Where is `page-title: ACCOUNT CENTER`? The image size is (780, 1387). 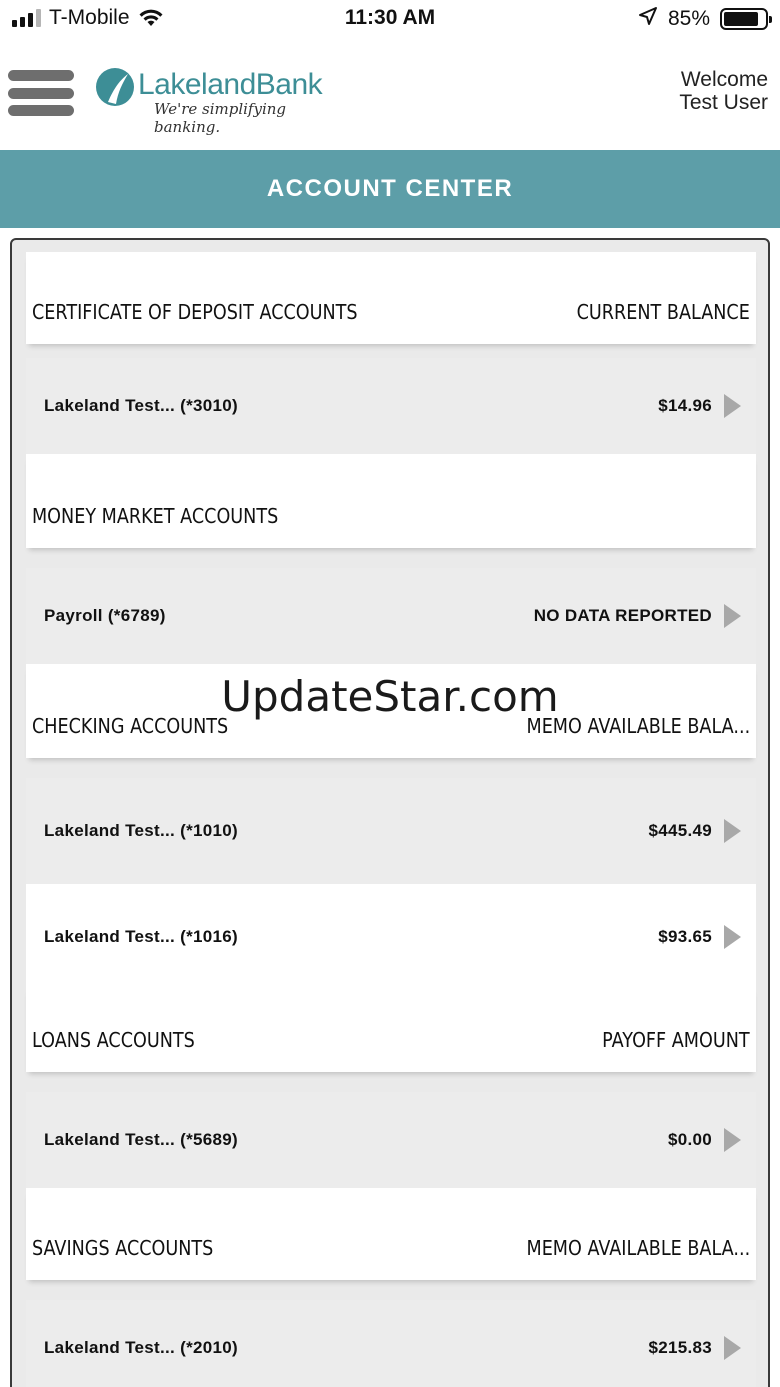
page-title: ACCOUNT CENTER is located at coordinates (390, 188).